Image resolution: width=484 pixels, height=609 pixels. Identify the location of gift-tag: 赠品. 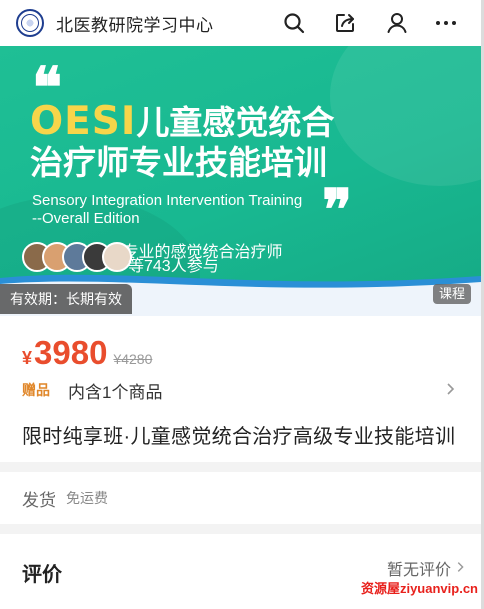
(36, 390).